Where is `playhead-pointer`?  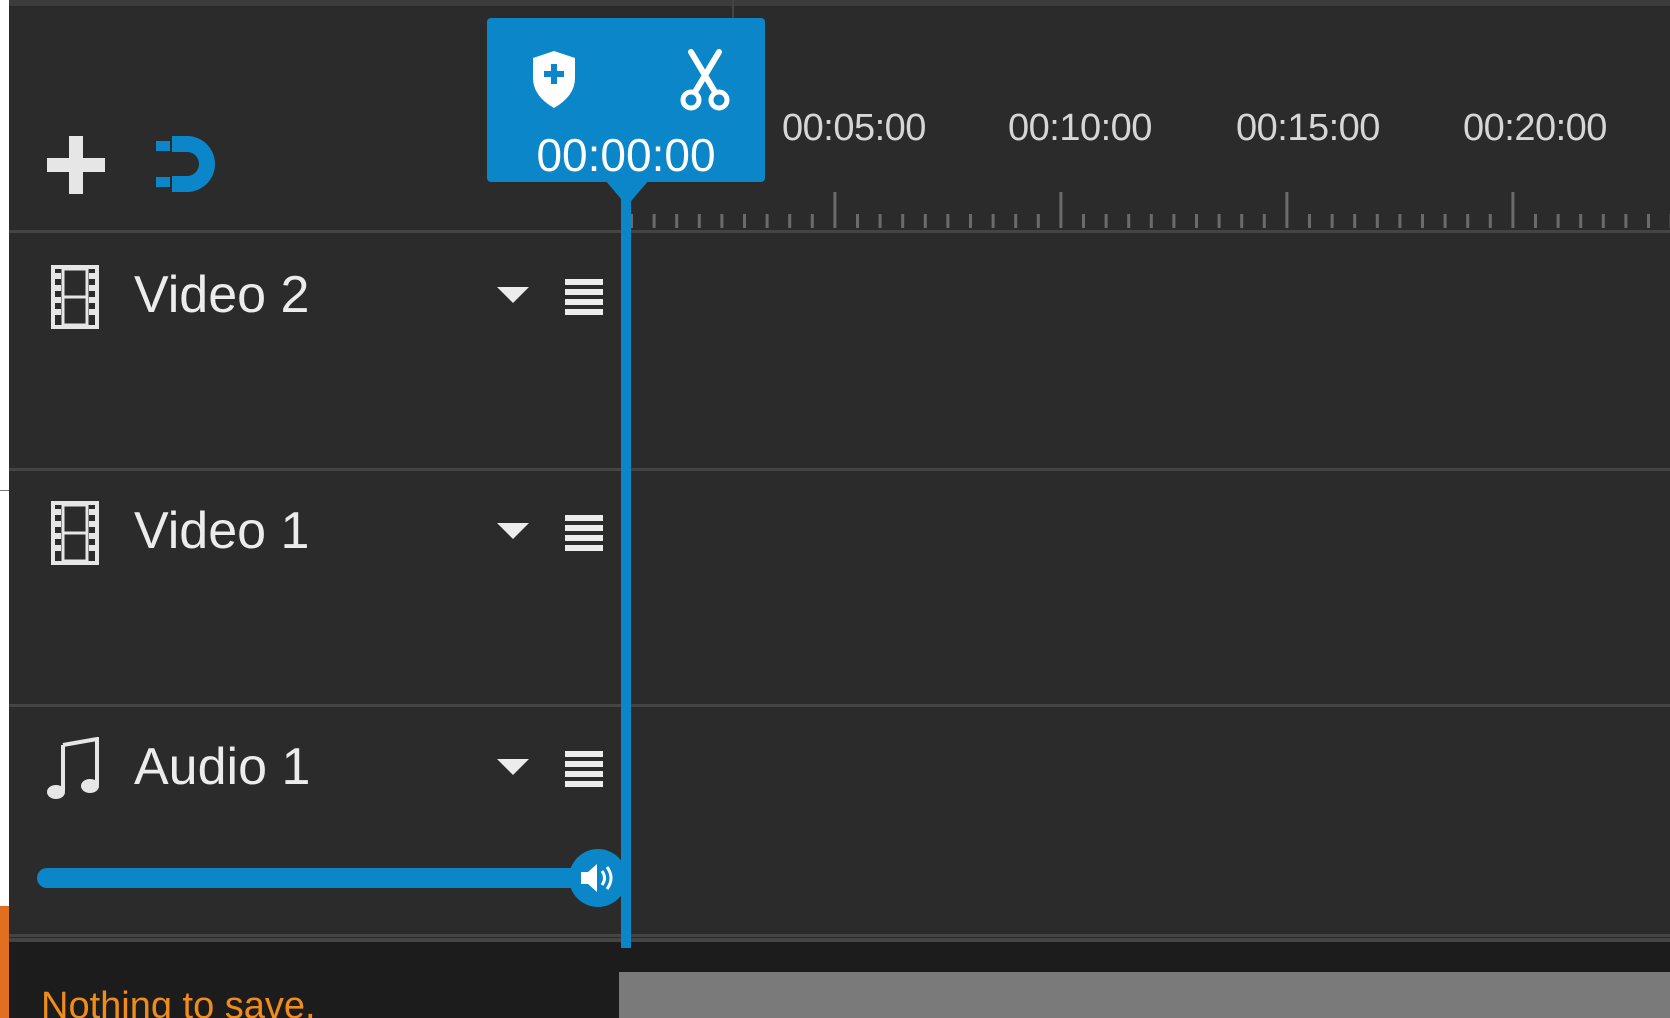
playhead-pointer is located at coordinates (627, 193).